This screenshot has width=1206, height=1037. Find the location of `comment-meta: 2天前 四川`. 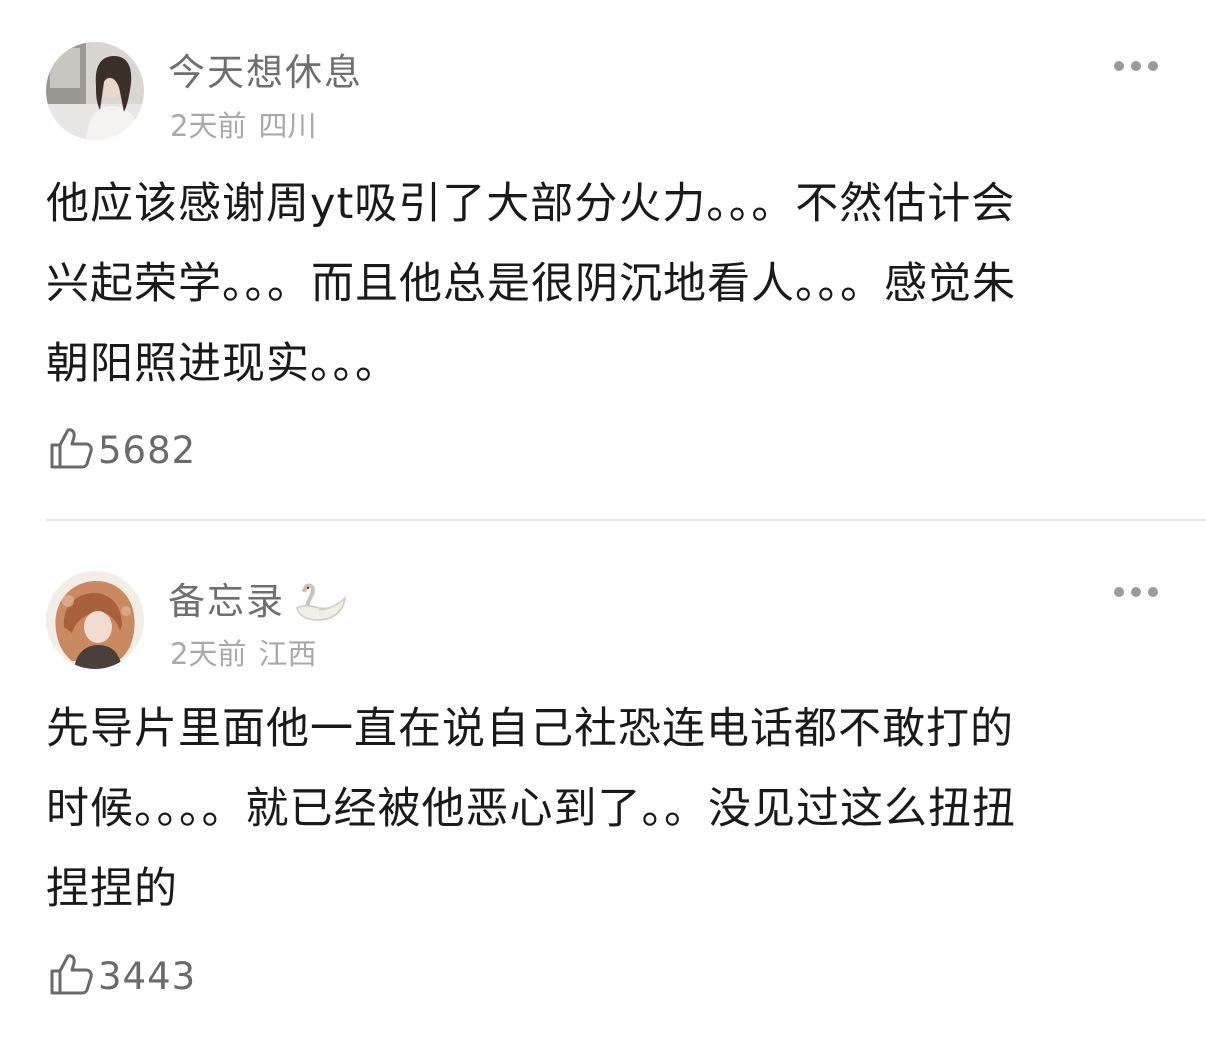

comment-meta: 2天前 四川 is located at coordinates (243, 124).